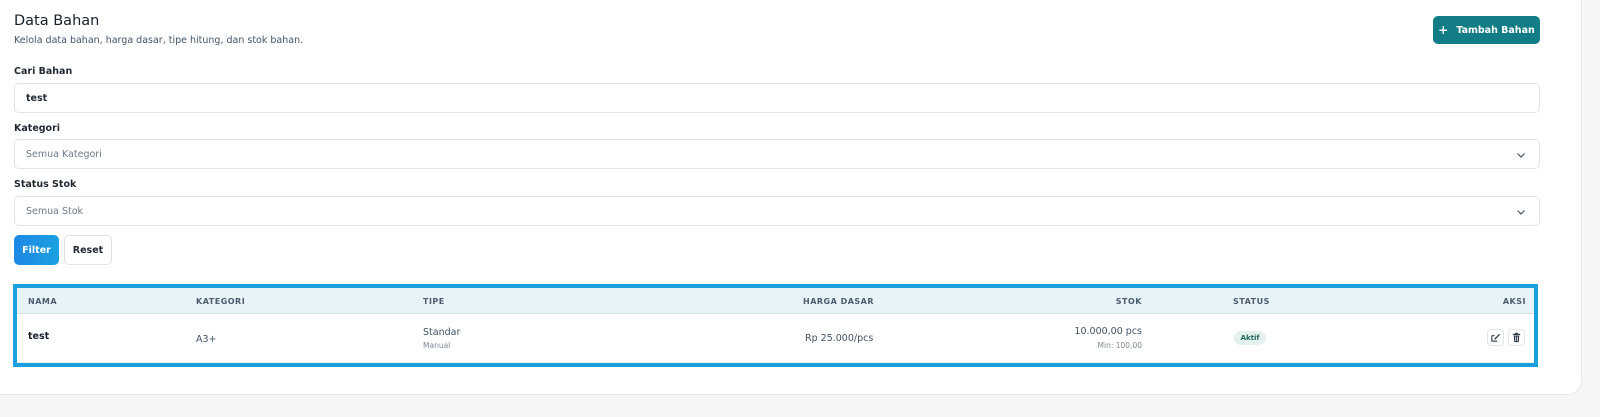 This screenshot has height=417, width=1600. Describe the element at coordinates (1250, 338) in the screenshot. I see `status-badge: Aktif` at that location.